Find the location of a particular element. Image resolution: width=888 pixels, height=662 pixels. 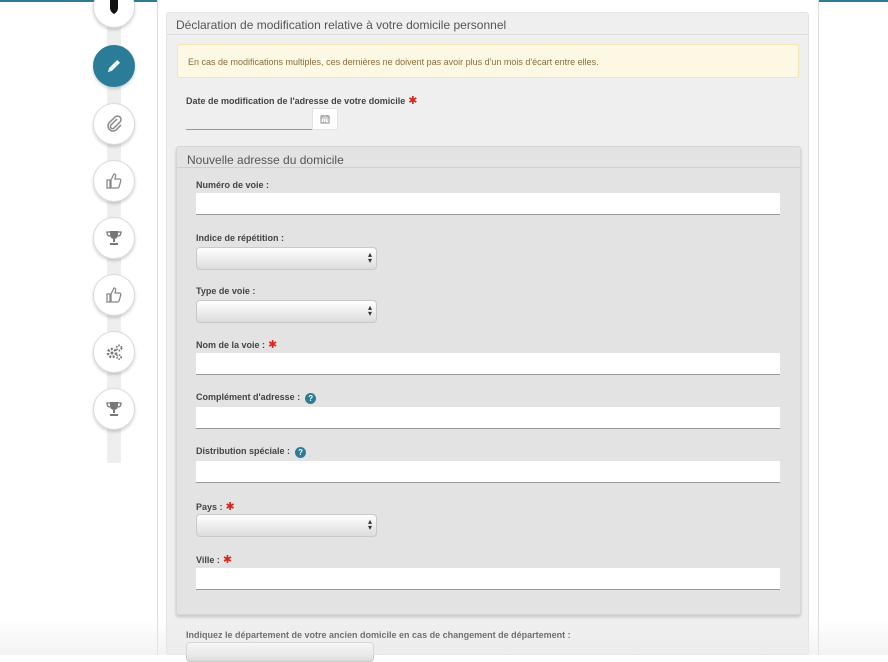

paperclip-icon is located at coordinates (114, 123).